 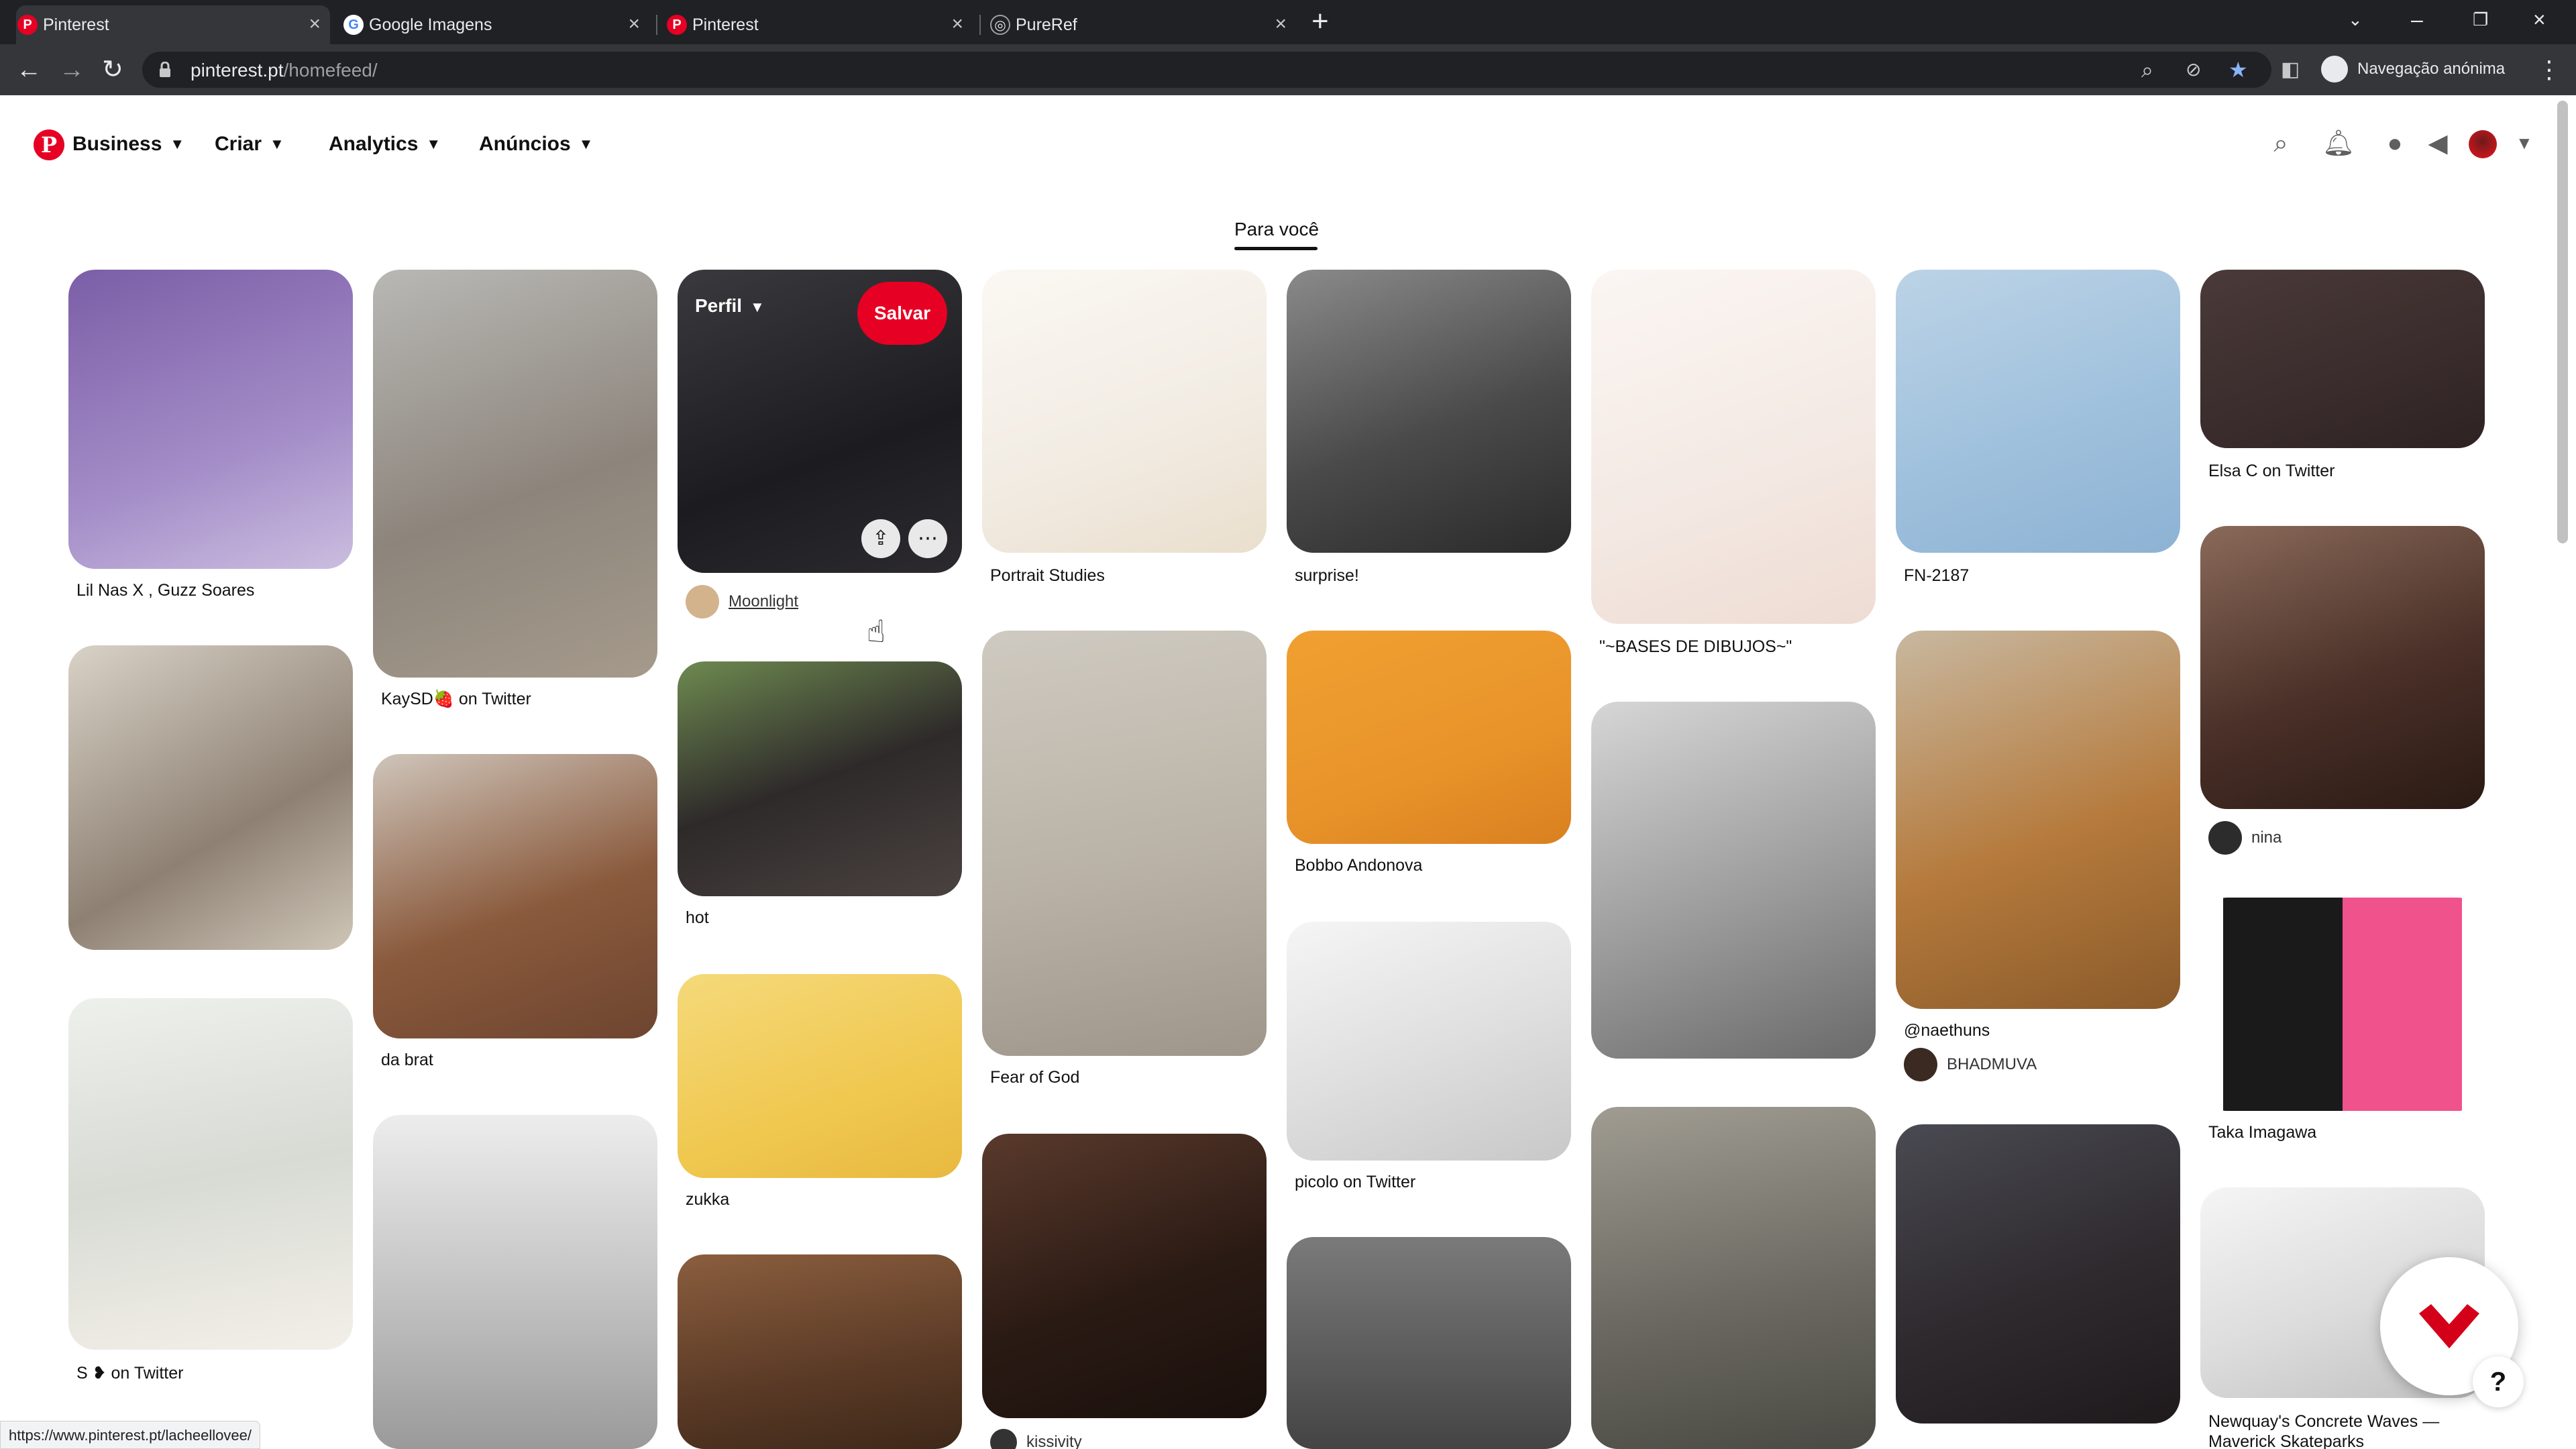 What do you see at coordinates (1992, 1064) in the screenshot?
I see `creator-name: BHADMUVA` at bounding box center [1992, 1064].